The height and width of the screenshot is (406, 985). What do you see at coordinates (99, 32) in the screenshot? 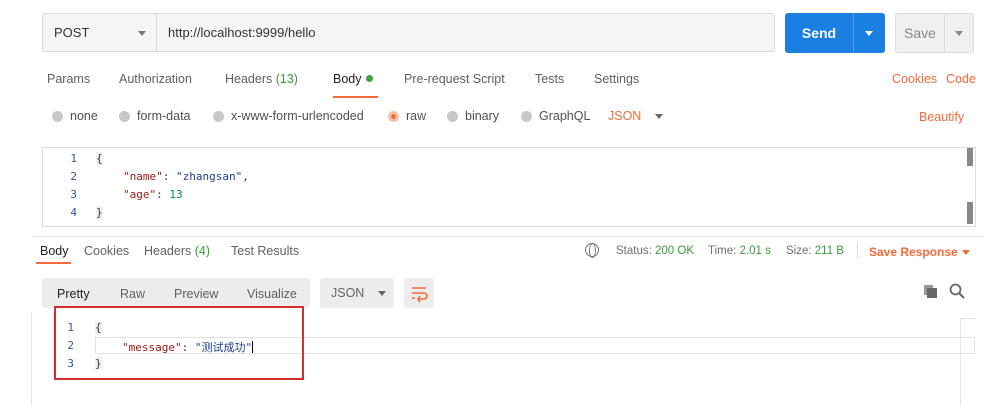
I see `method-select: POST` at bounding box center [99, 32].